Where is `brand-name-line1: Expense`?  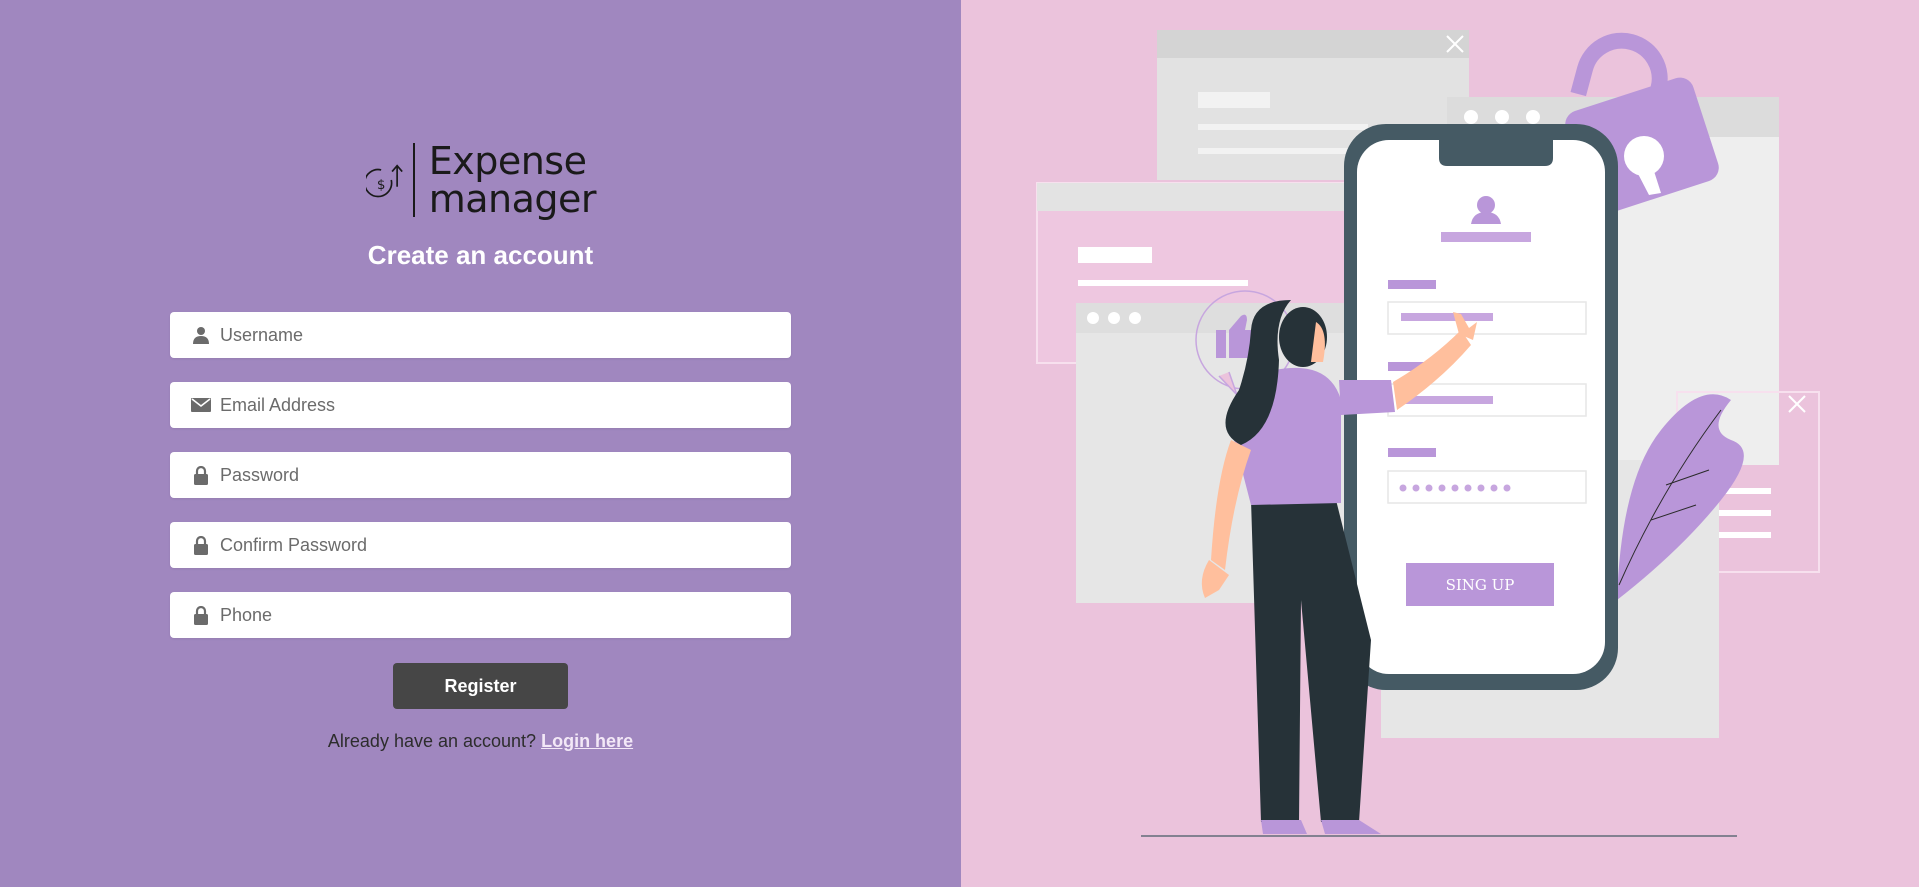 brand-name-line1: Expense is located at coordinates (507, 161).